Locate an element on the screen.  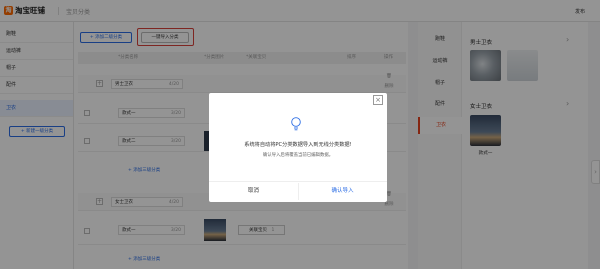
close-icon: × is located at coordinates (378, 100).